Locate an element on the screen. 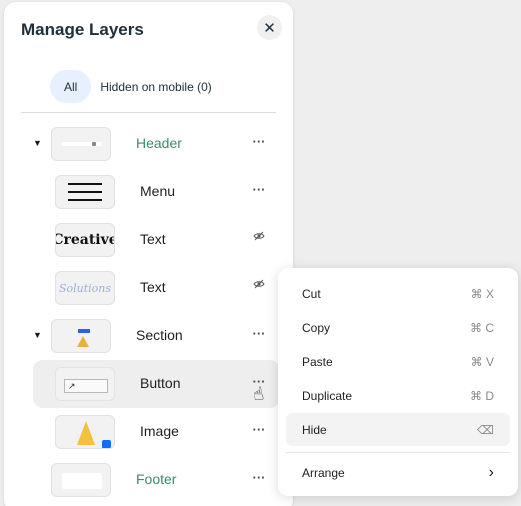  chevron-right-icon: › is located at coordinates (491, 472).